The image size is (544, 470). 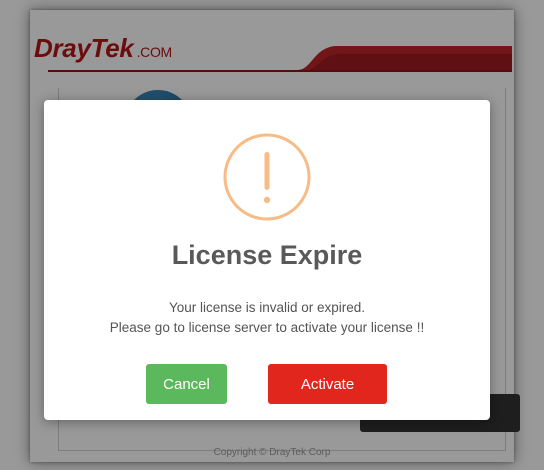 What do you see at coordinates (267, 255) in the screenshot?
I see `dialog-title: License Expire` at bounding box center [267, 255].